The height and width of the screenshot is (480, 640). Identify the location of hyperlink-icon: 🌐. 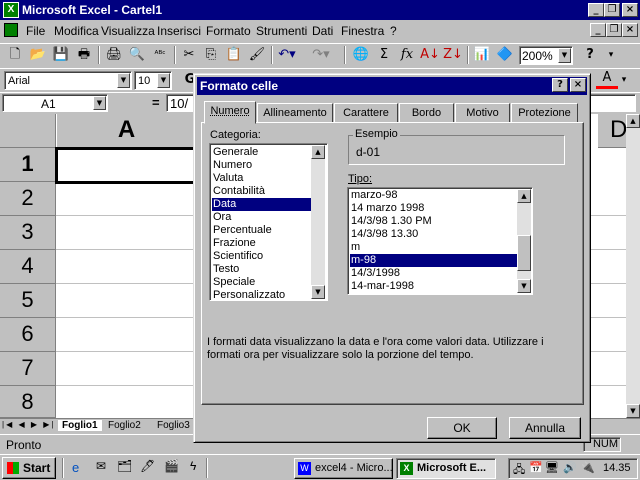
(361, 55).